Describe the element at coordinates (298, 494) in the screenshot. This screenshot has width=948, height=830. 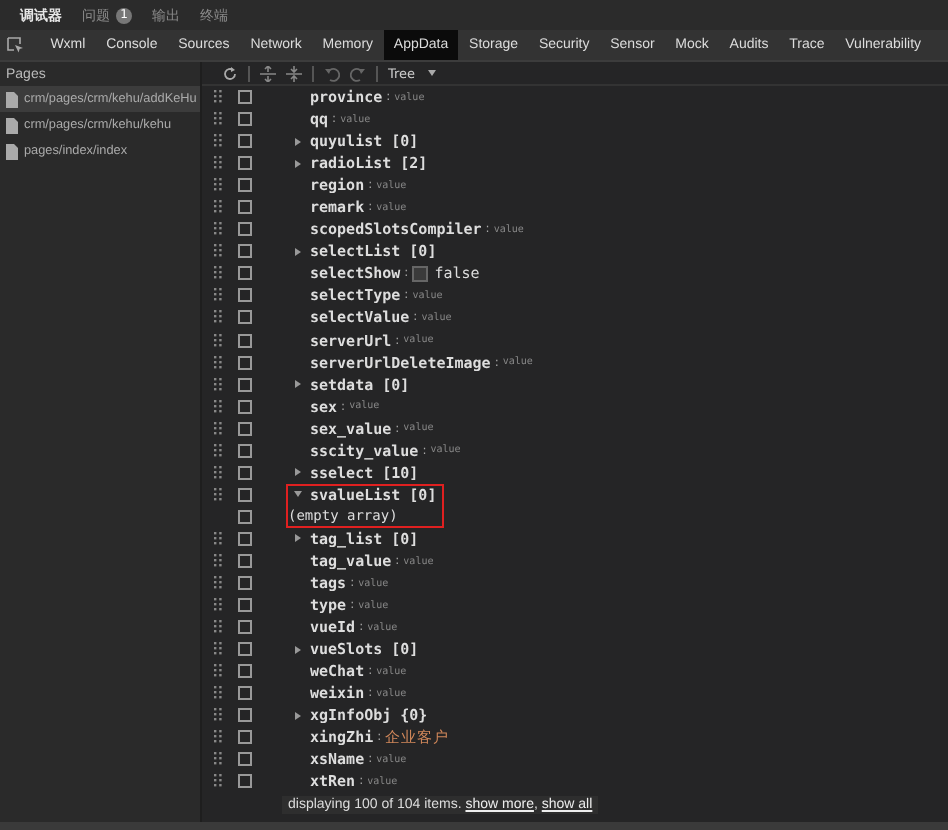
I see `expanded-triangle-icon` at that location.